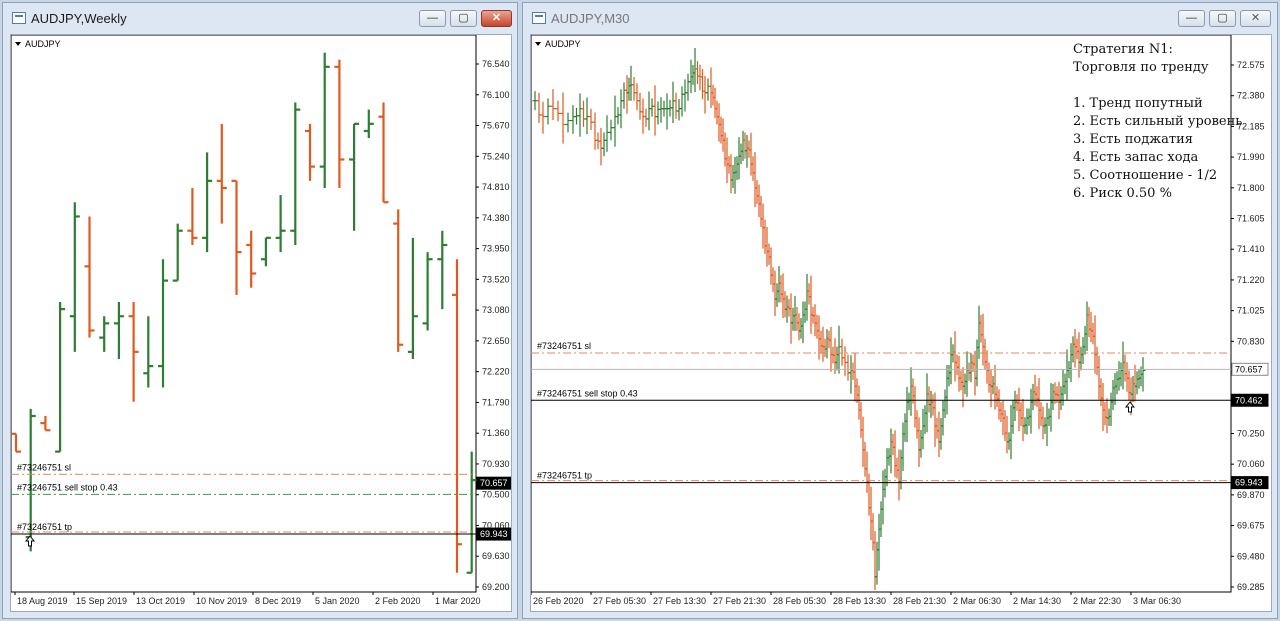 This screenshot has width=1280, height=621. I want to click on y-tick-label: 74.380, so click(496, 218).